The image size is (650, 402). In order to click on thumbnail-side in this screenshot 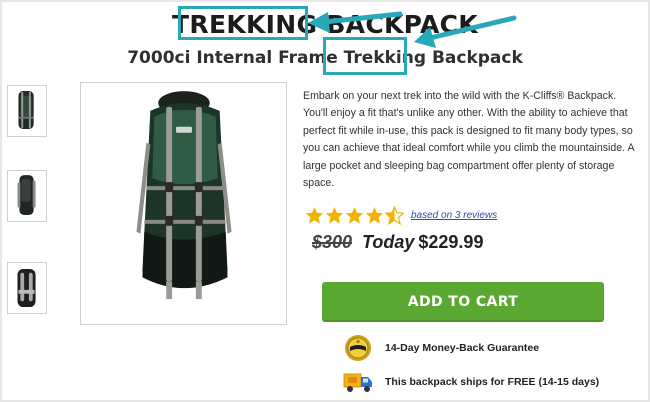, I will do `click(27, 196)`.